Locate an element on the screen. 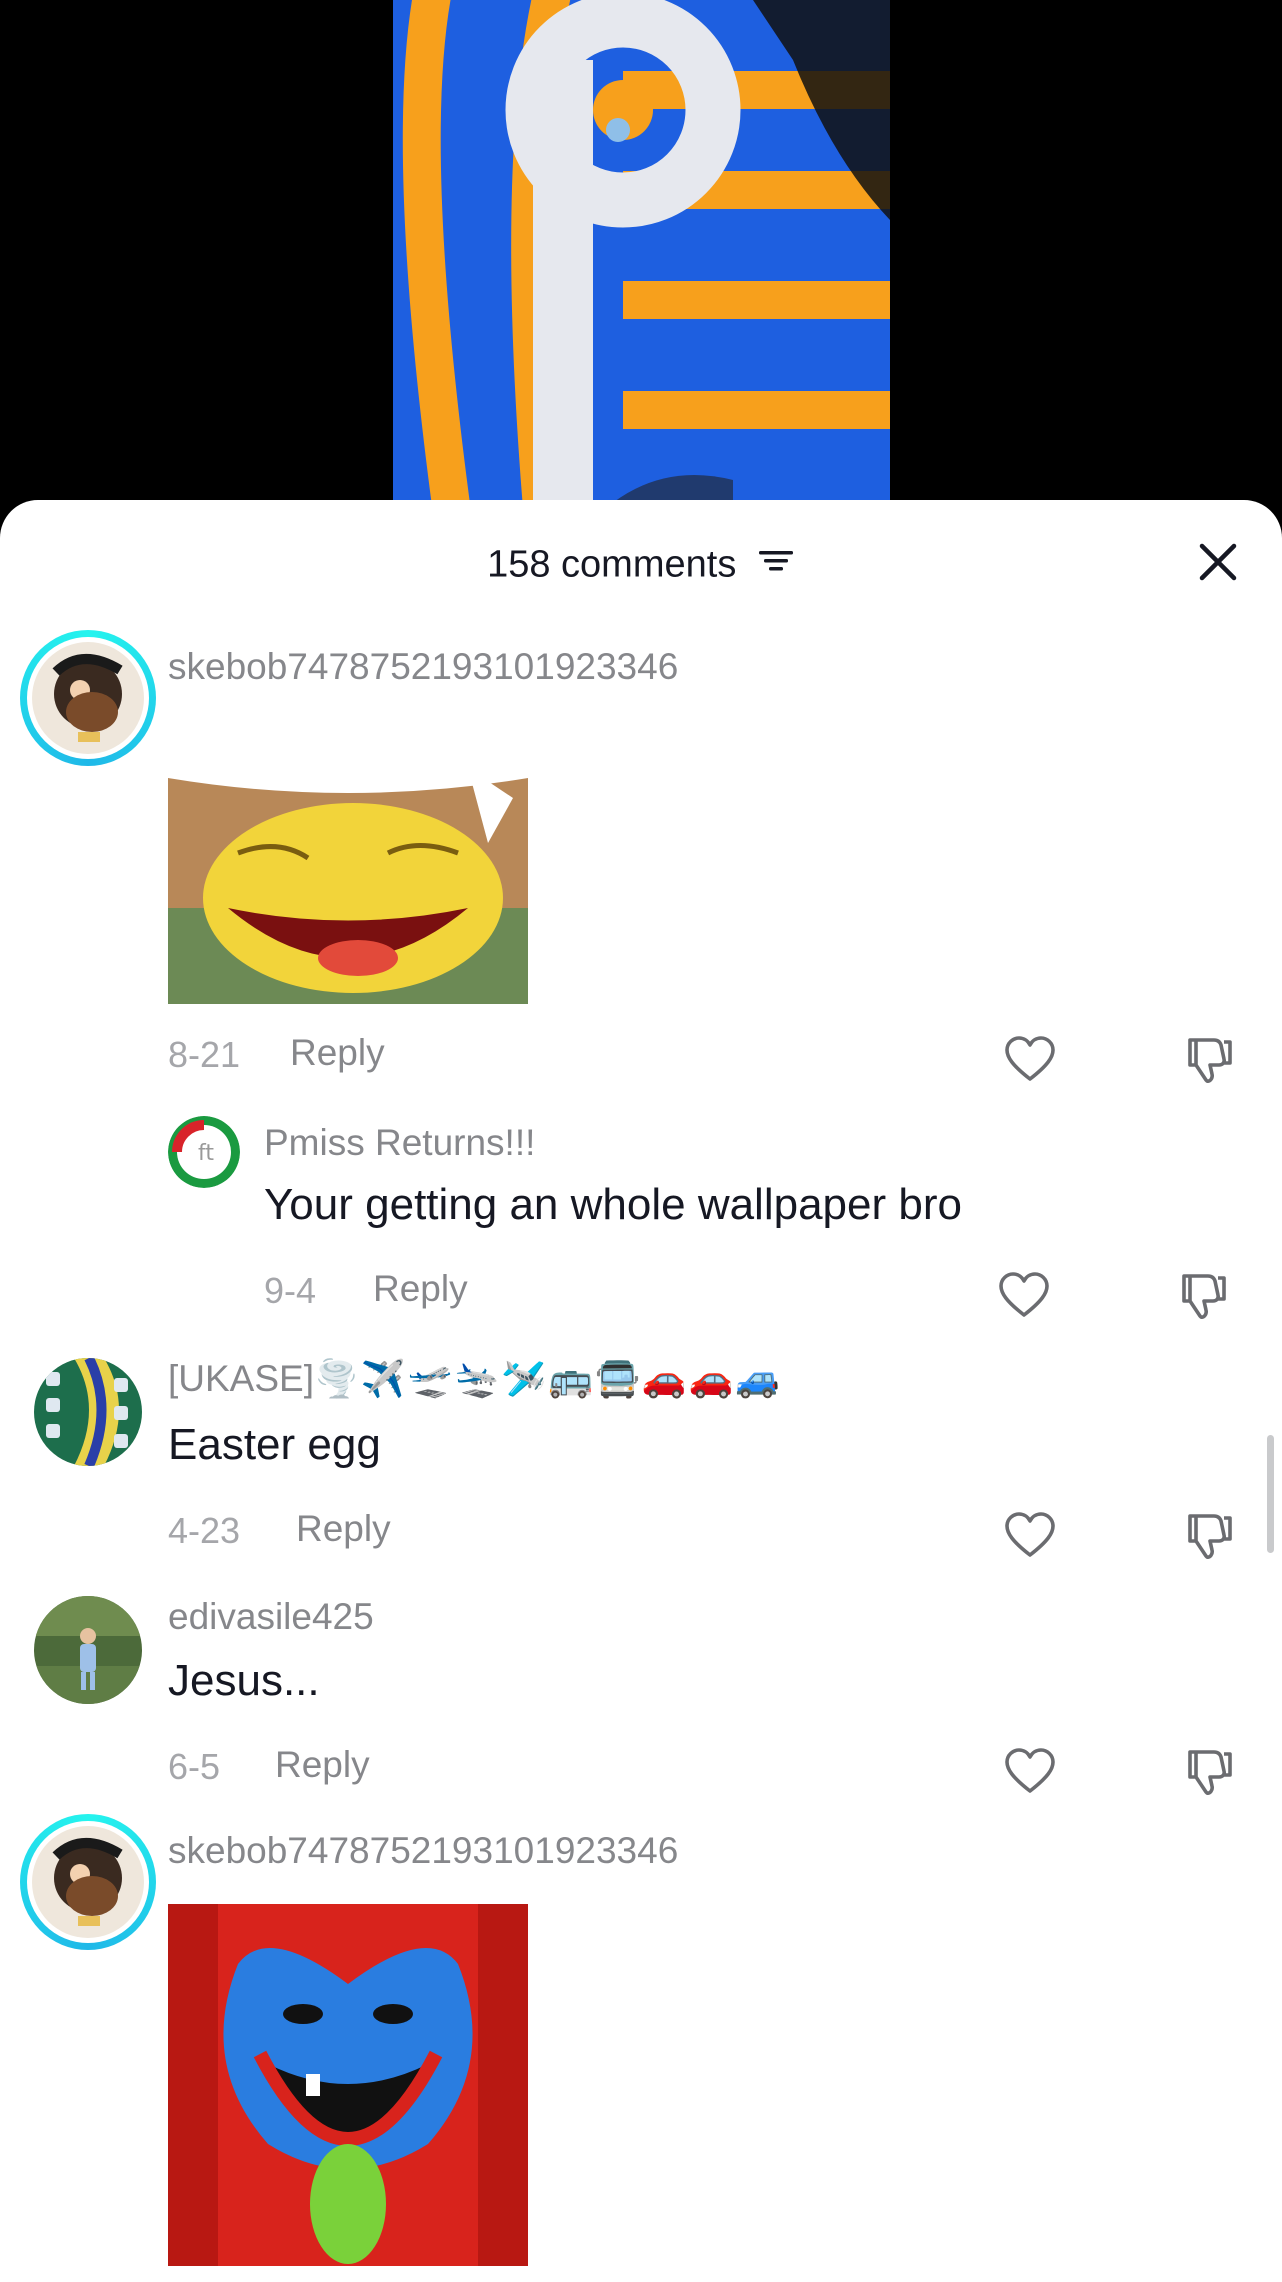  scrollbar is located at coordinates (1270, 1494).